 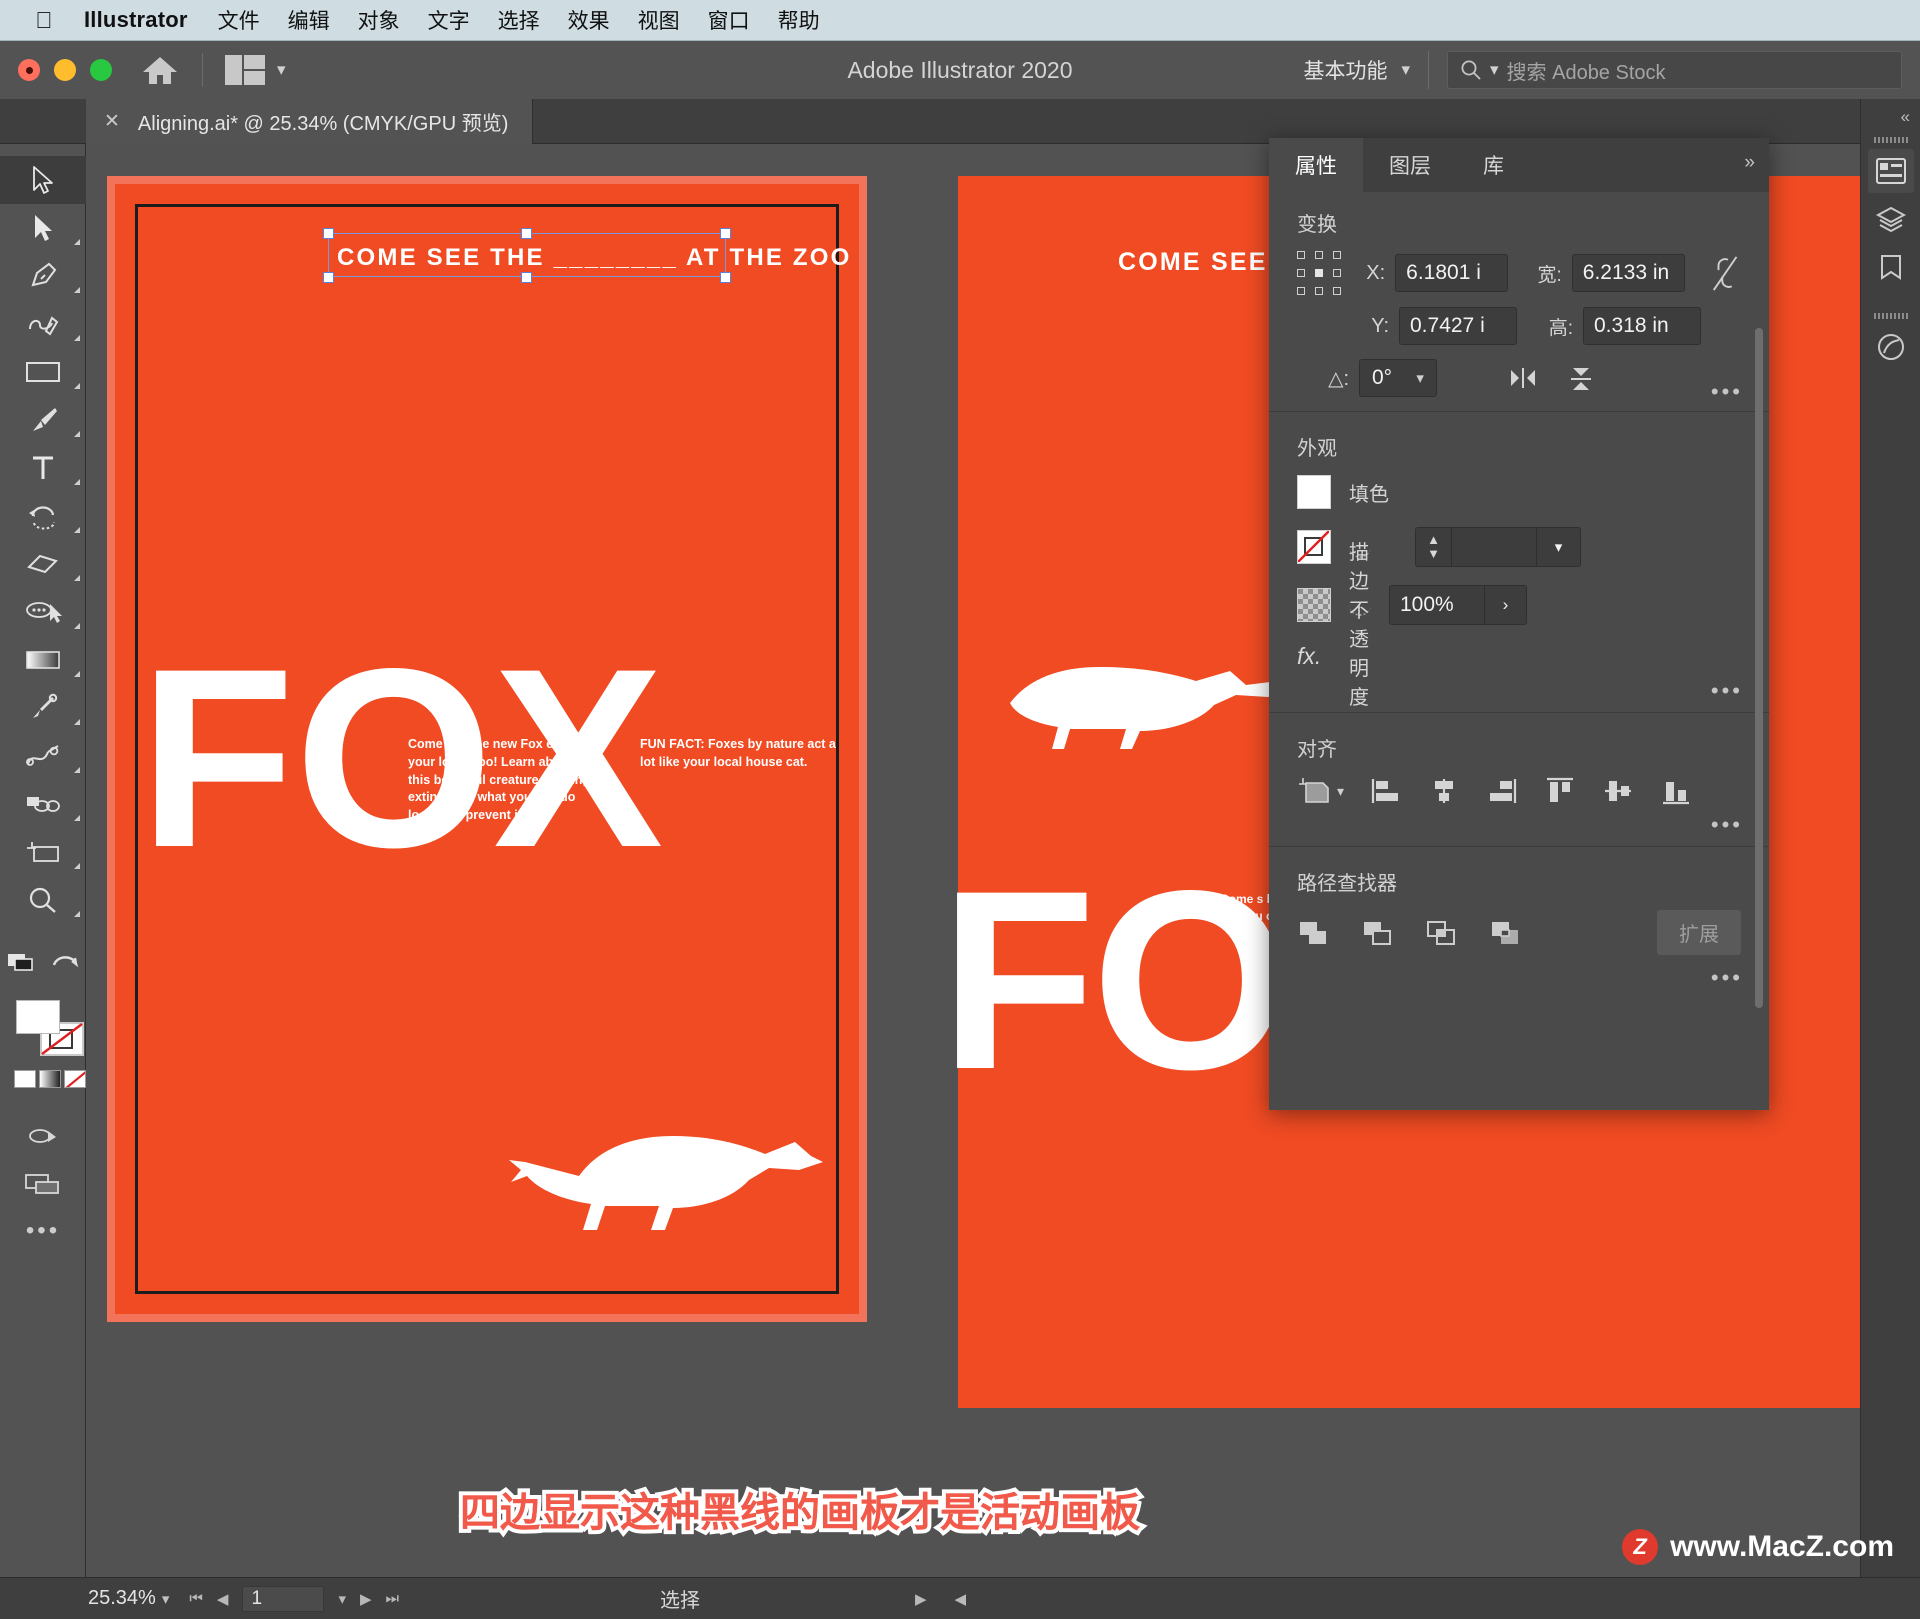 What do you see at coordinates (1452, 273) in the screenshot?
I see `x-input: 6.1801 i` at bounding box center [1452, 273].